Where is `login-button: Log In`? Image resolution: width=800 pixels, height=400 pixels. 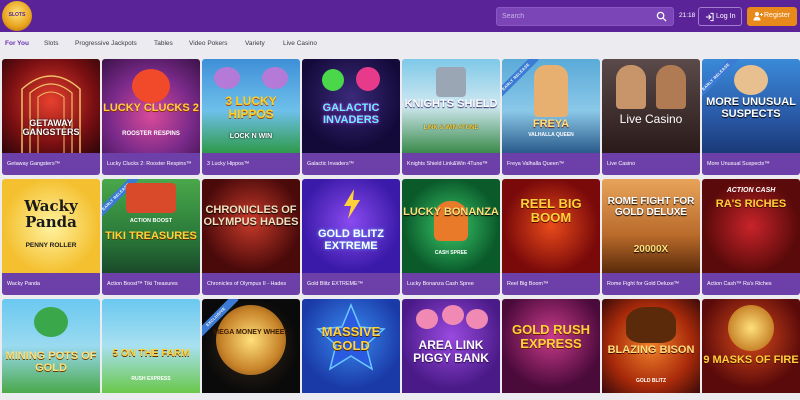
login-button: Log In is located at coordinates (720, 16).